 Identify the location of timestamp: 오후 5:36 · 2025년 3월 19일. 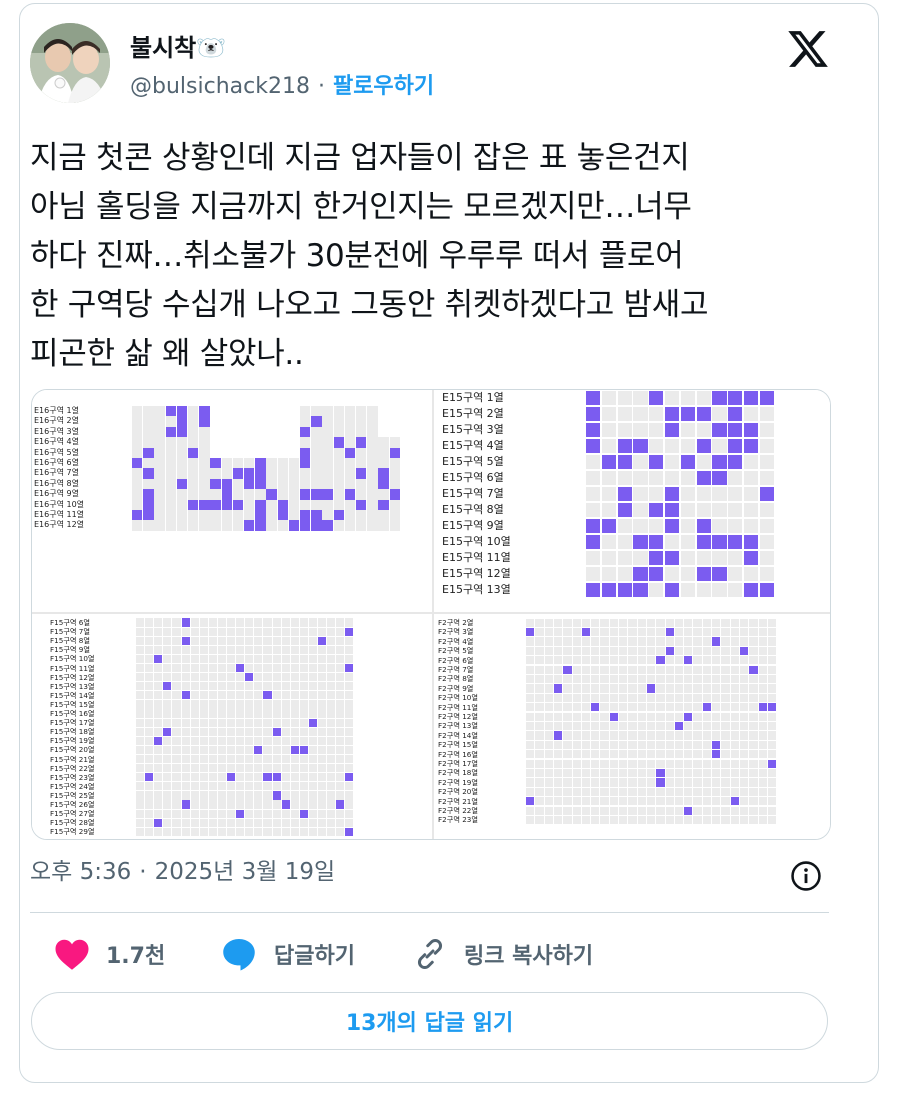
(182, 872).